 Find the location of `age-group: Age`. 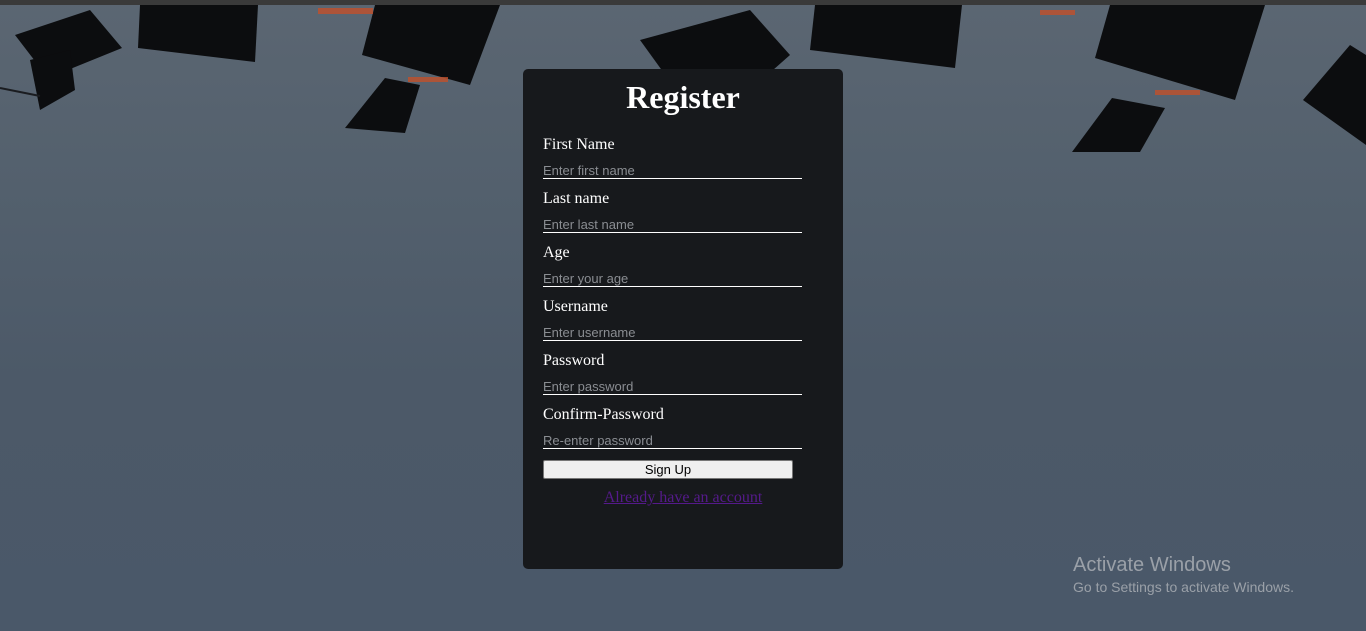

age-group: Age is located at coordinates (672, 265).